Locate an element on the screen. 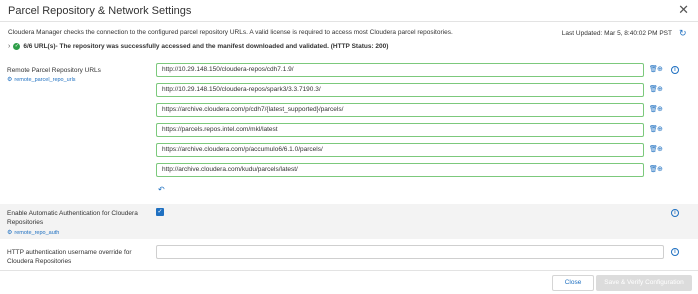  success-check-icon: ✓ is located at coordinates (17, 46).